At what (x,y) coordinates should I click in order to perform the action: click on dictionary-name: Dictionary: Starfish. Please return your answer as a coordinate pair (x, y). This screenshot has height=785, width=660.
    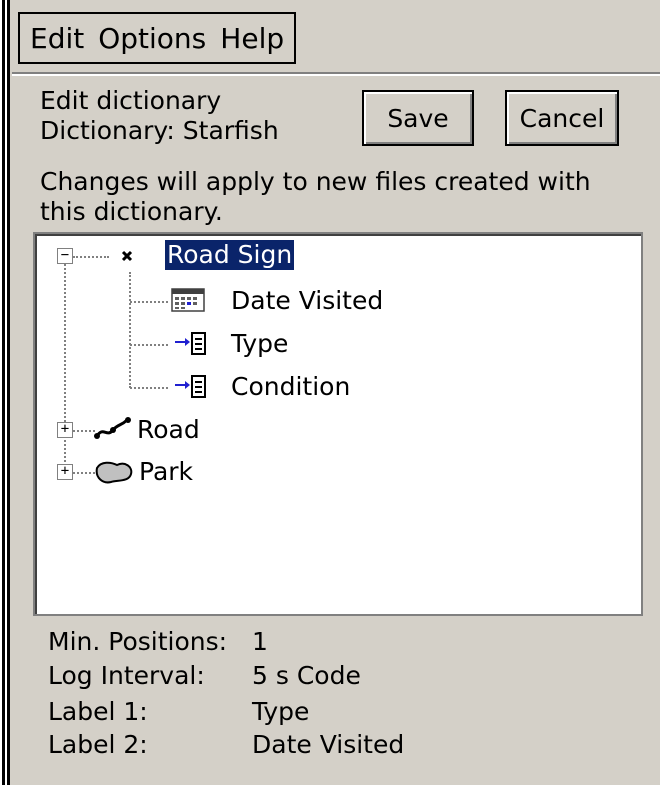
    Looking at the image, I should click on (159, 130).